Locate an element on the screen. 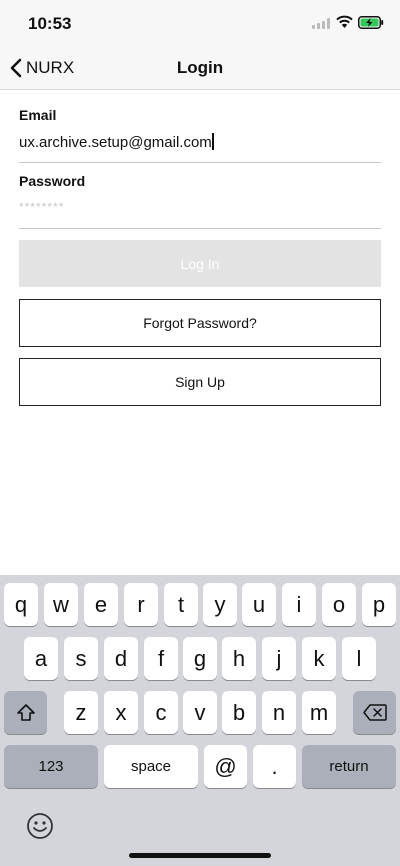 The height and width of the screenshot is (866, 400). cellular-signal-icon is located at coordinates (321, 23).